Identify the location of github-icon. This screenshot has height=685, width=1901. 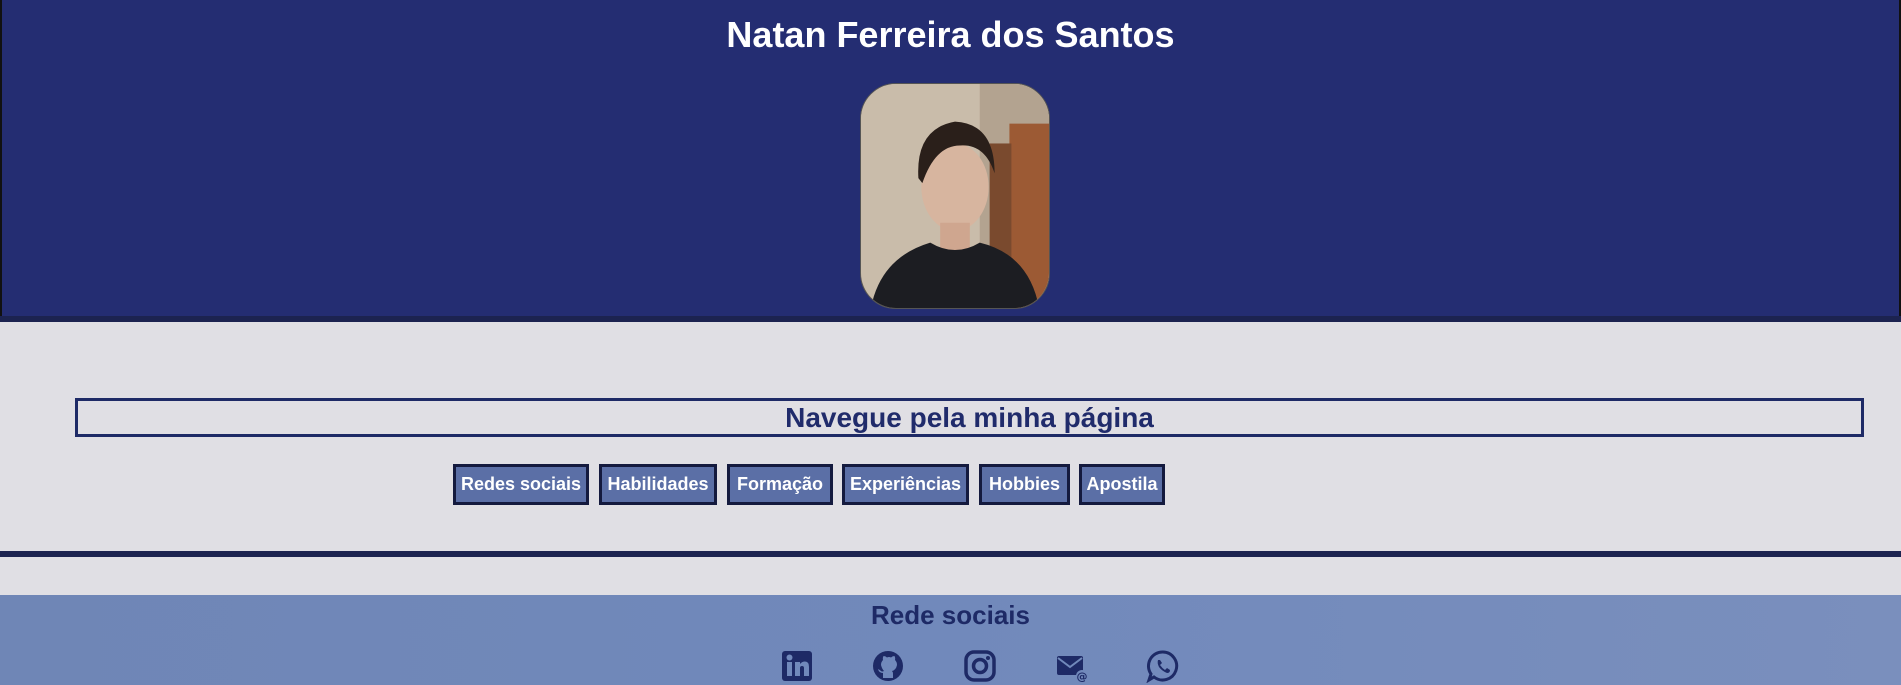
(888, 666).